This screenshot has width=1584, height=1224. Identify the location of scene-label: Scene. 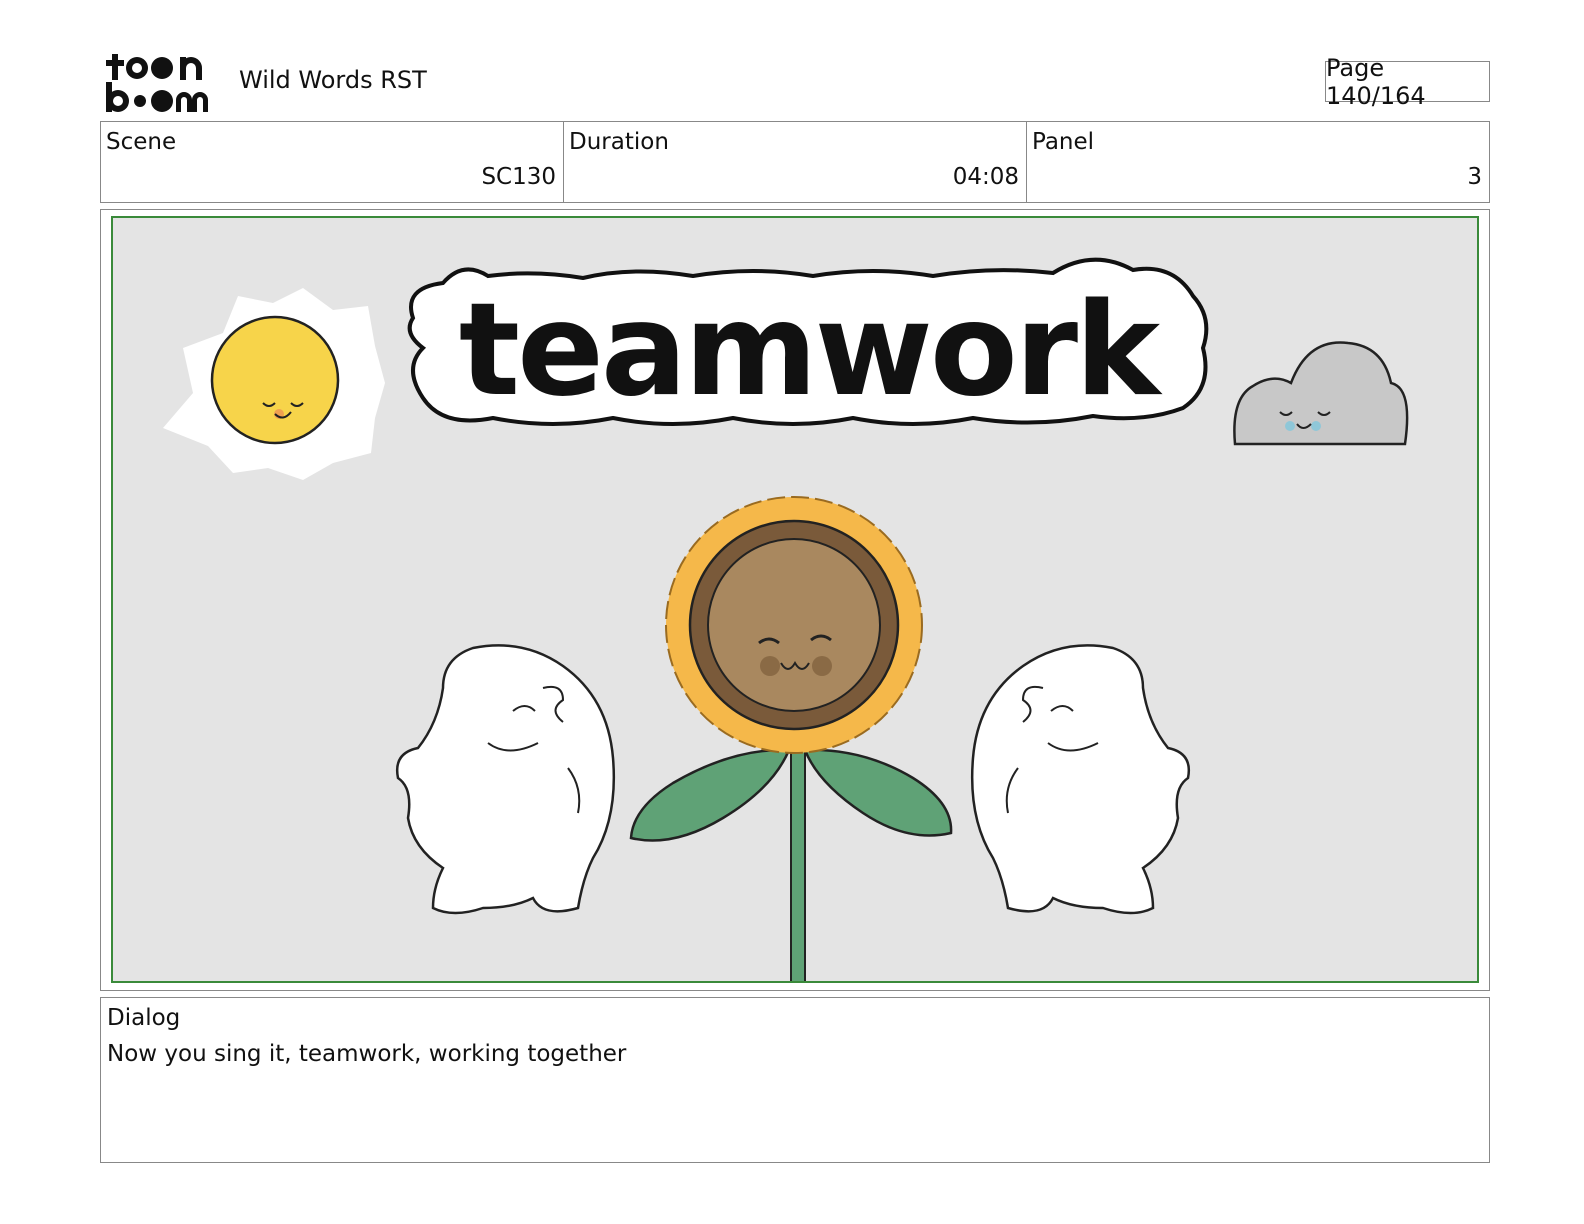
(141, 142).